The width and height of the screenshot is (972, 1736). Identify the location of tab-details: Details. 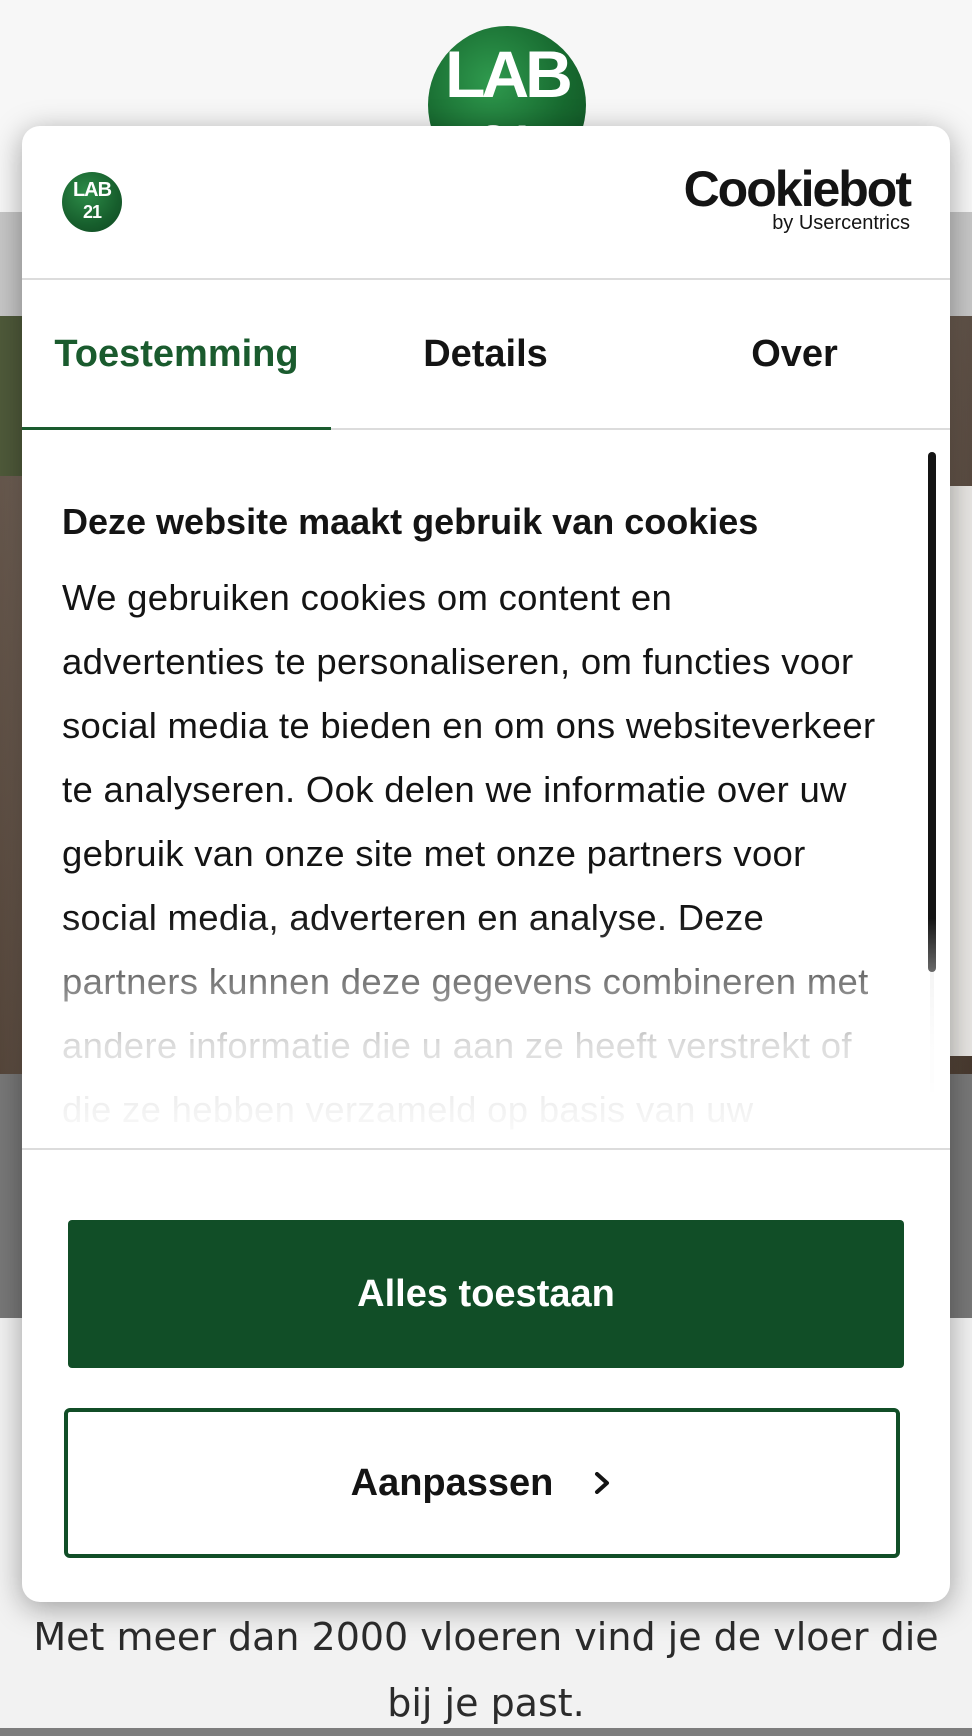
(485, 354).